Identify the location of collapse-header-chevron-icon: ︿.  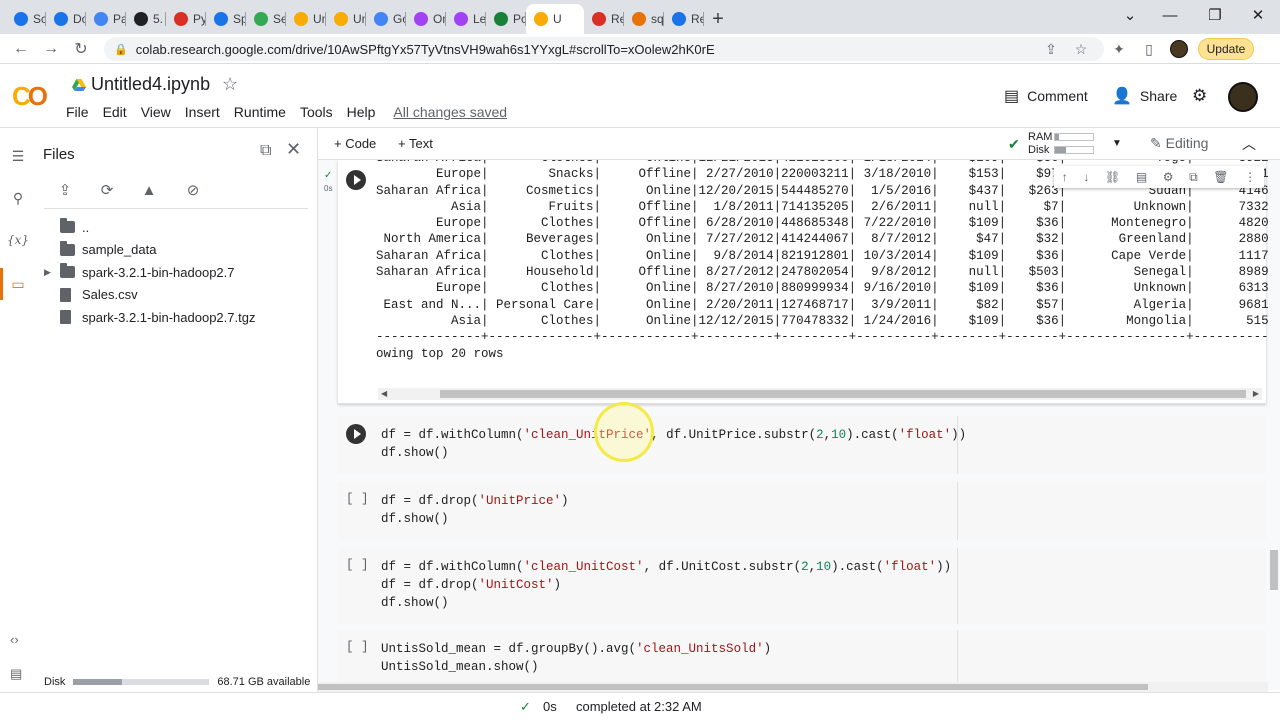
(1249, 144).